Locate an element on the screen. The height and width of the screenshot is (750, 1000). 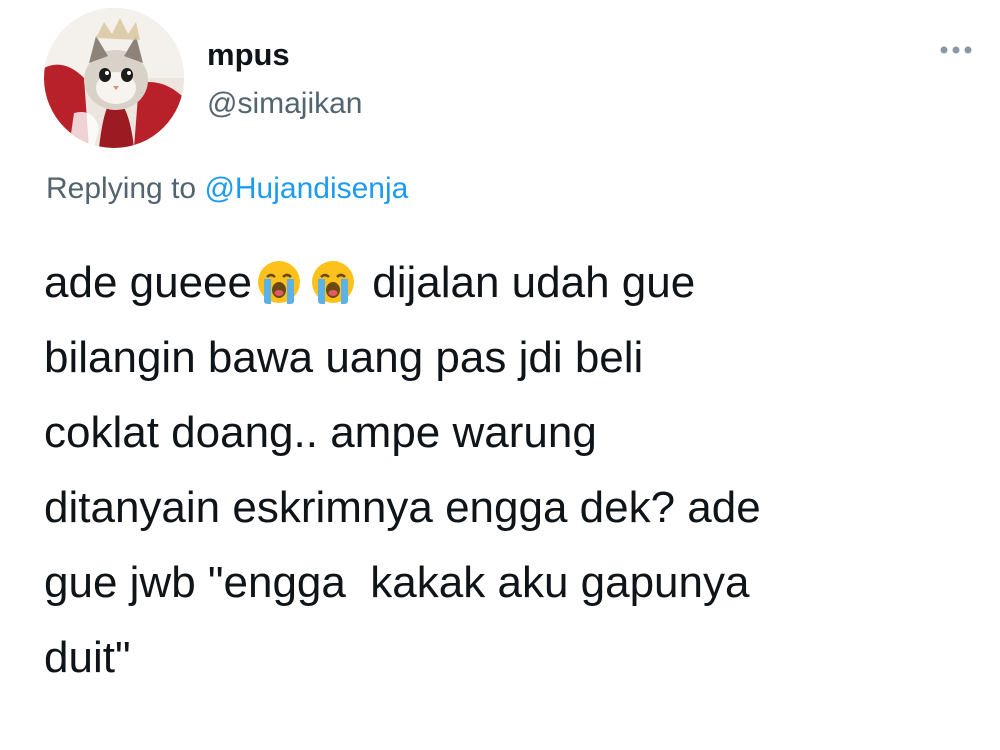
display-name: mpus is located at coordinates (248, 55).